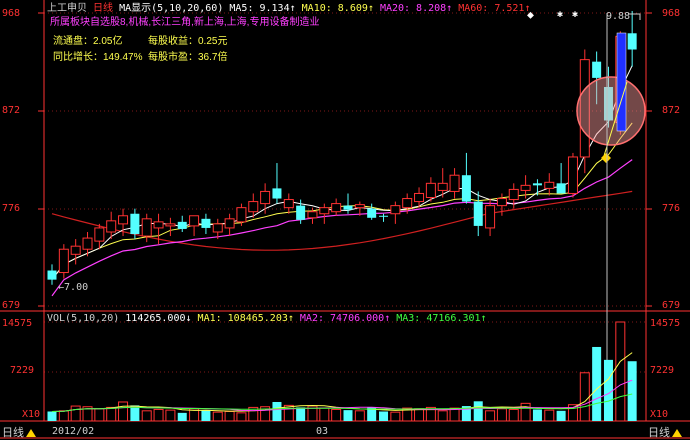 This screenshot has height=440, width=690. I want to click on growth: 同比增长：149.47%, so click(97, 57).